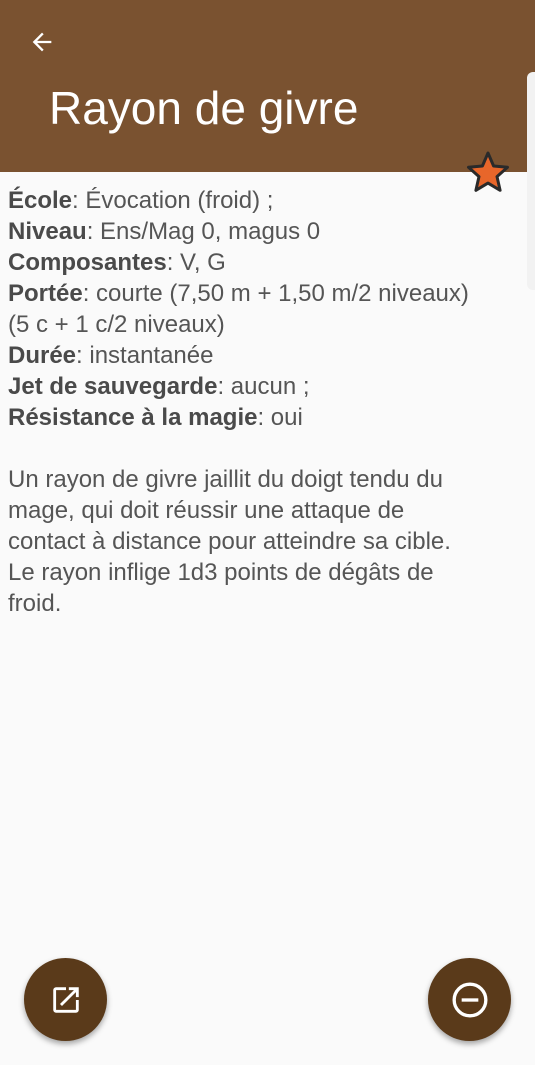 The image size is (535, 1065). What do you see at coordinates (265, 355) in the screenshot?
I see `detail-duration: Durée: instantanée` at bounding box center [265, 355].